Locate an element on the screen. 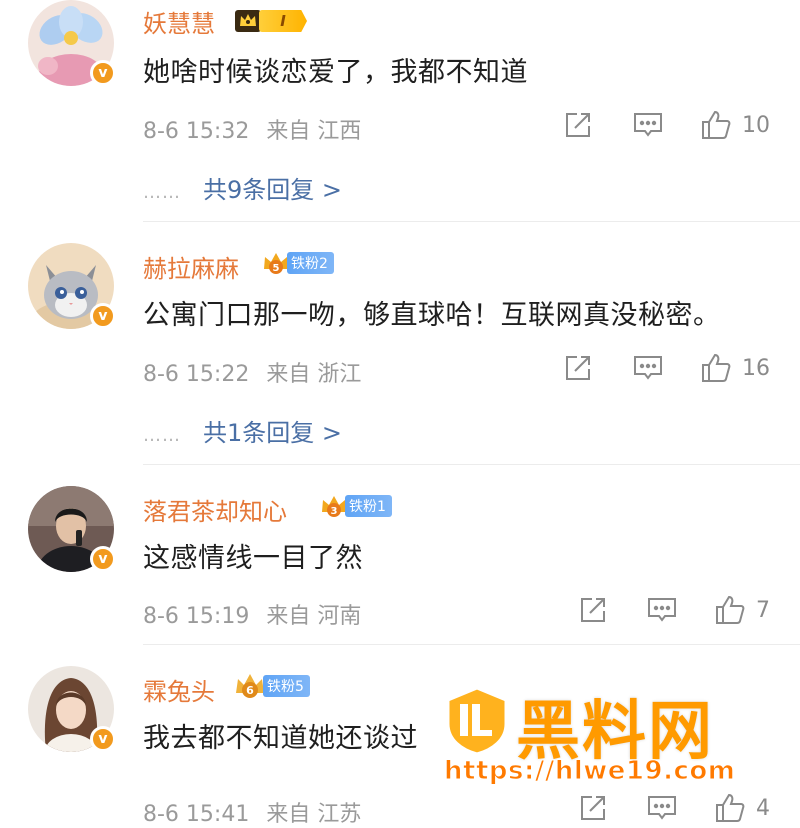  fan-badge: 6 铁粉5 is located at coordinates (271, 686).